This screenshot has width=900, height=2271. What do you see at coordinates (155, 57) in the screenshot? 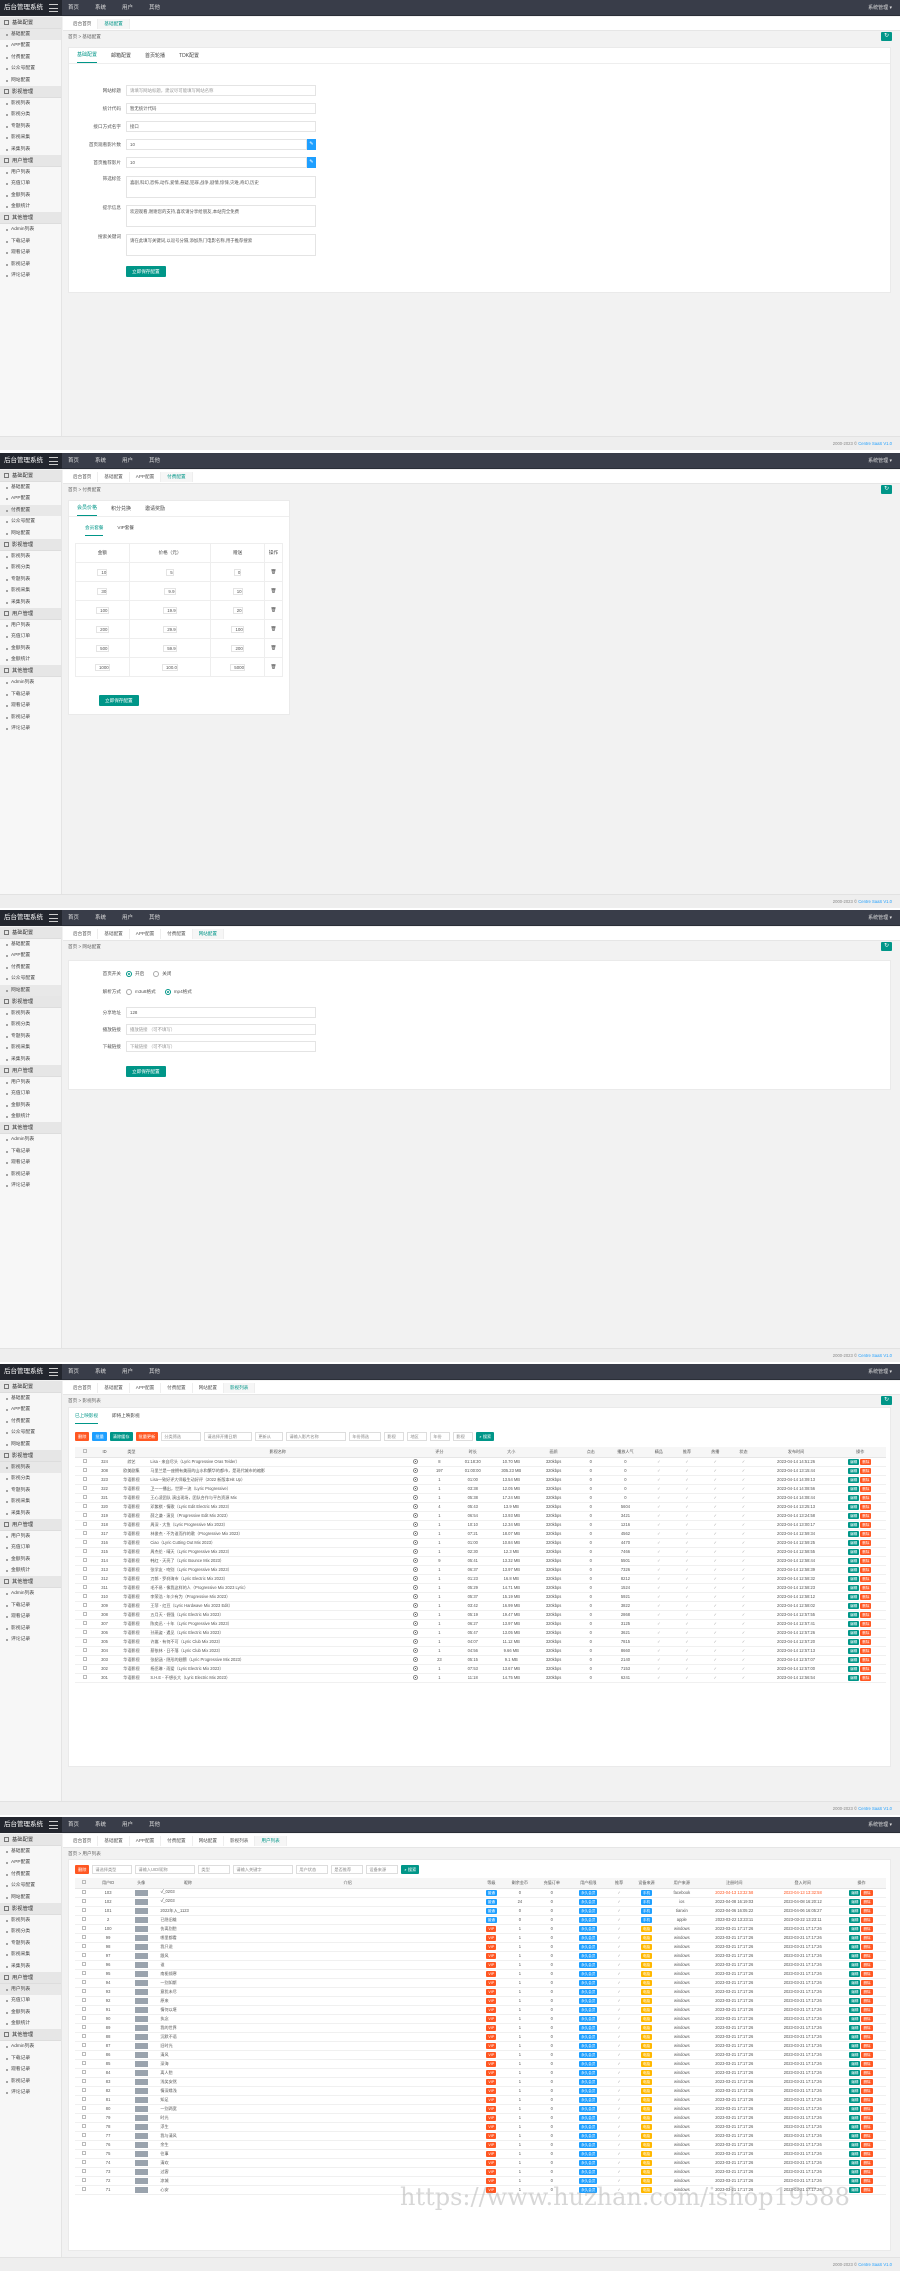
I see `form-tab: 首页轮播` at bounding box center [155, 57].